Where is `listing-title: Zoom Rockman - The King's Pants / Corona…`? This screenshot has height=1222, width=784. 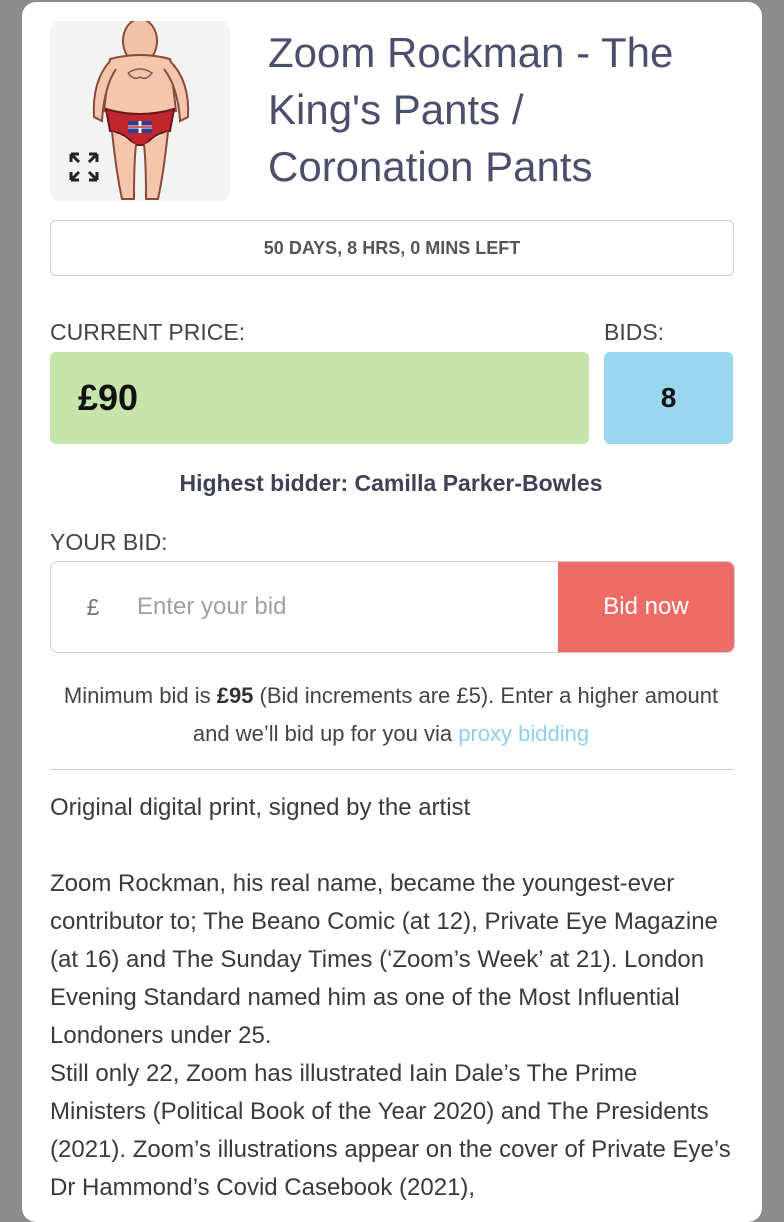 listing-title: Zoom Rockman - The King's Pants / Corona… is located at coordinates (471, 109).